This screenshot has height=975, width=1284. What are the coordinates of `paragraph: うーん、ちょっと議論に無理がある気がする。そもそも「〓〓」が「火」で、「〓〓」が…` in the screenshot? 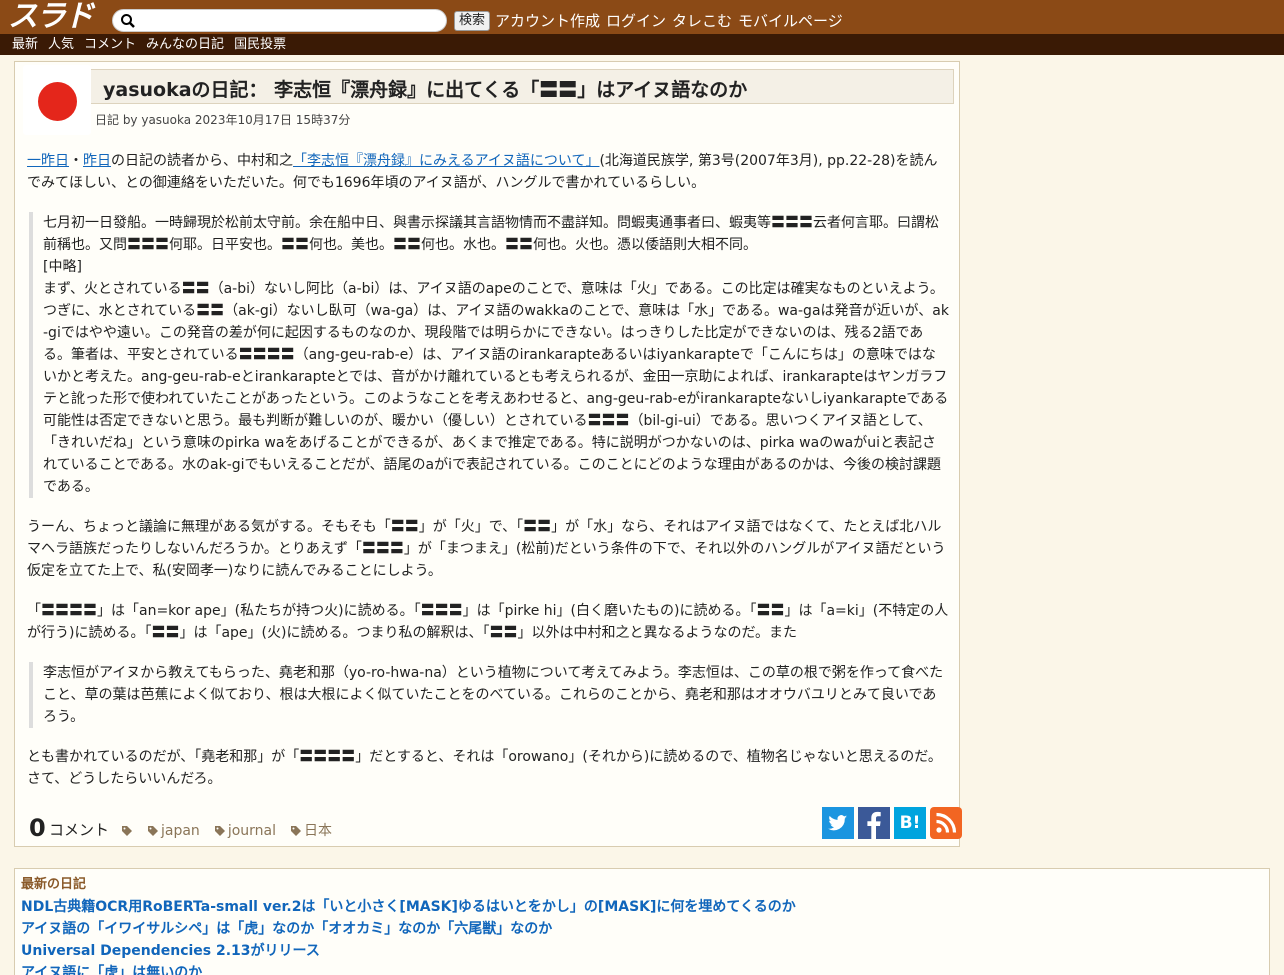 It's located at (486, 549).